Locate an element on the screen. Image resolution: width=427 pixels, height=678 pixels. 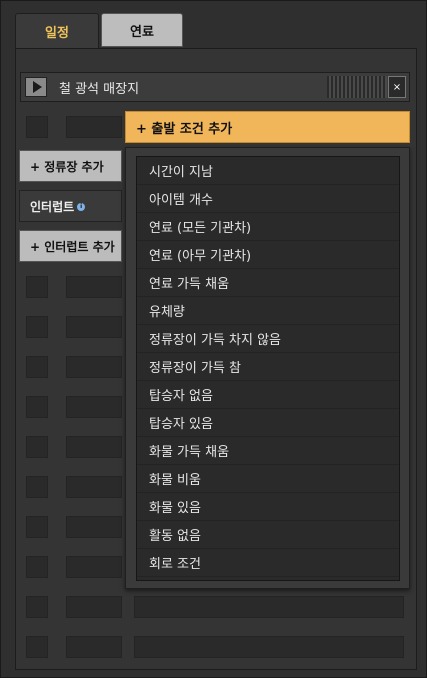
condition-item: 화물 비움 is located at coordinates (268, 479).